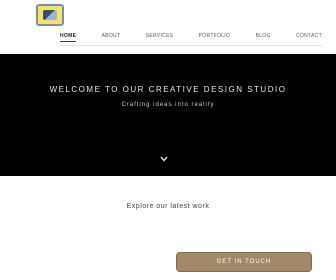 Image resolution: width=336 pixels, height=280 pixels. What do you see at coordinates (164, 159) in the screenshot?
I see `chevron-down-icon` at bounding box center [164, 159].